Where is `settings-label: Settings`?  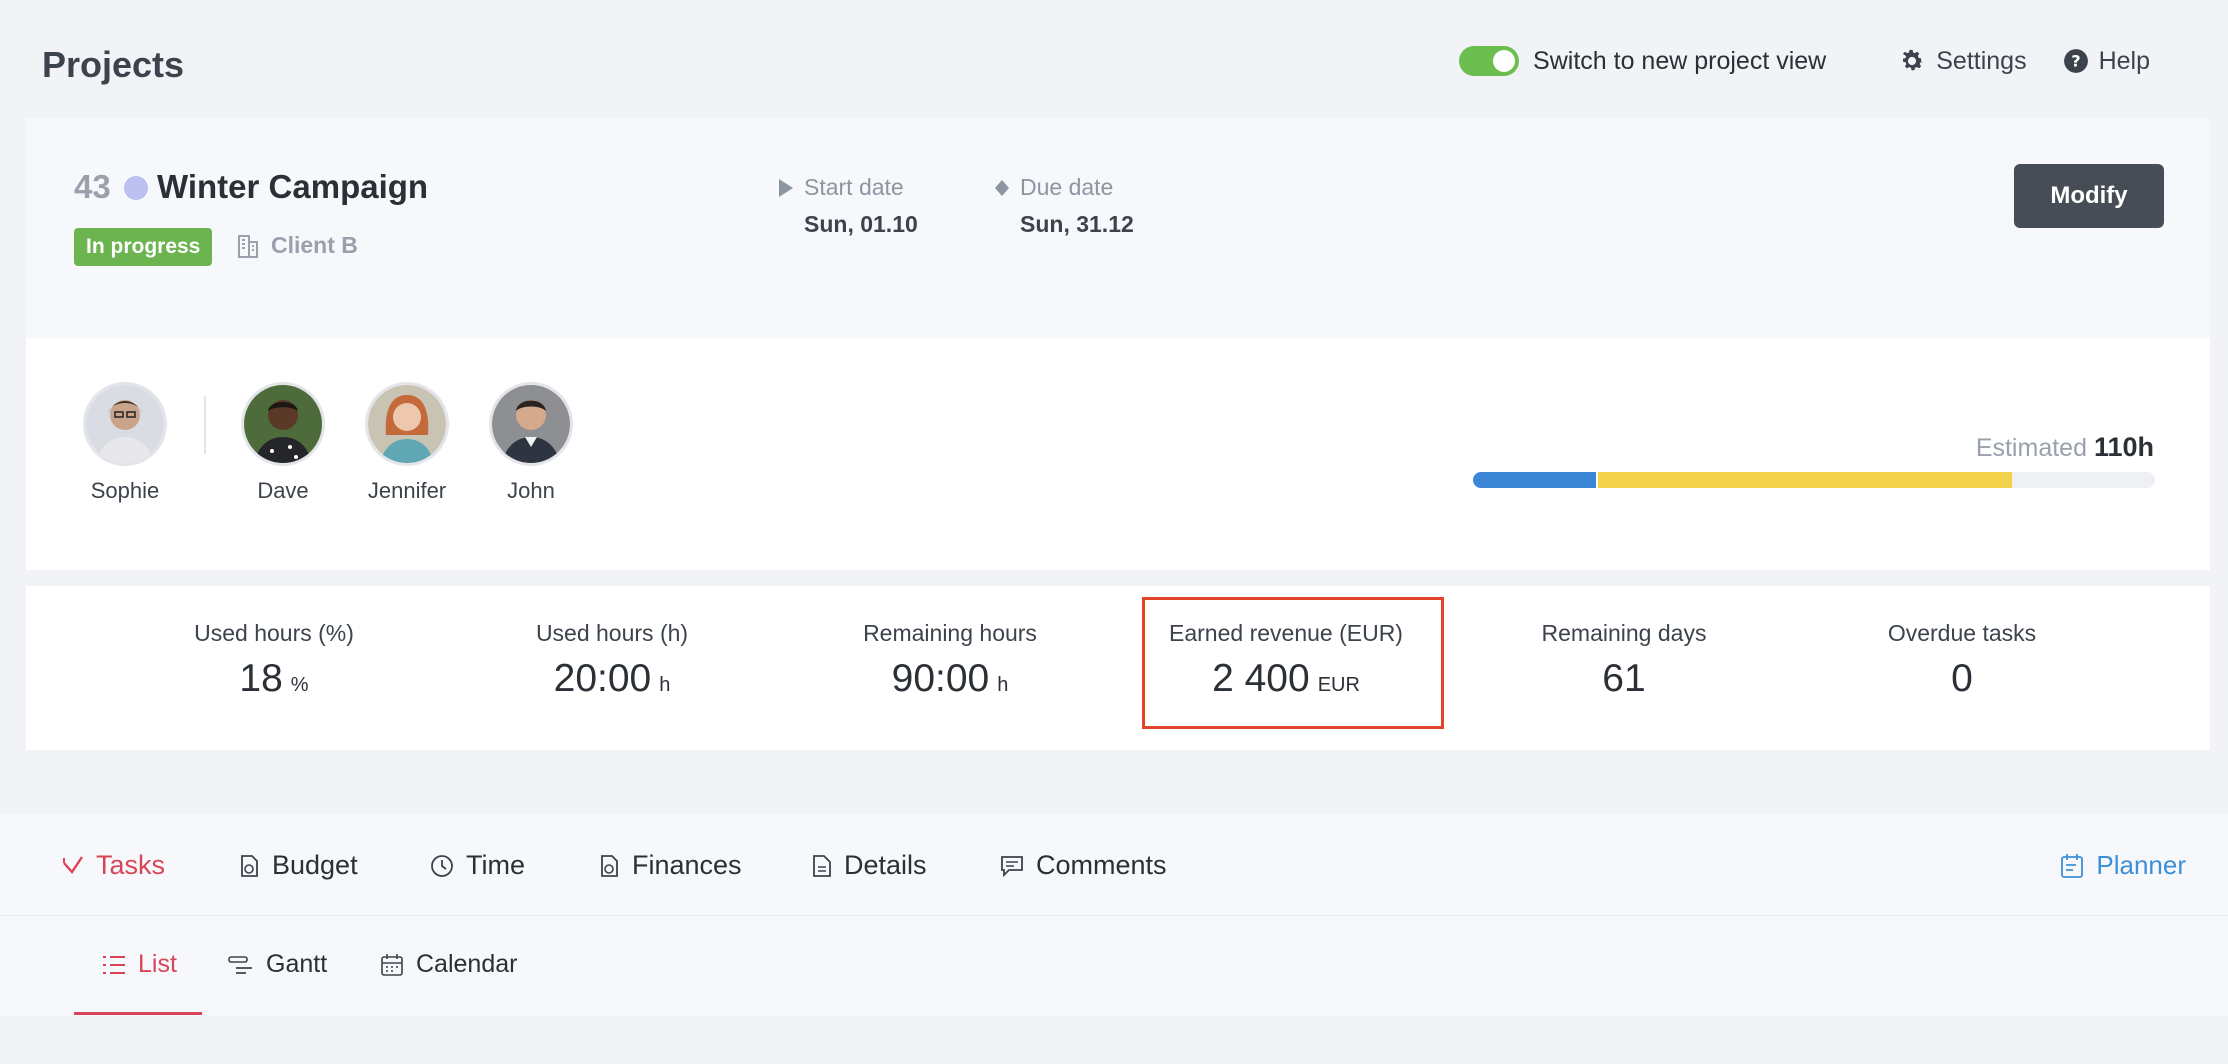
settings-label: Settings is located at coordinates (1981, 60).